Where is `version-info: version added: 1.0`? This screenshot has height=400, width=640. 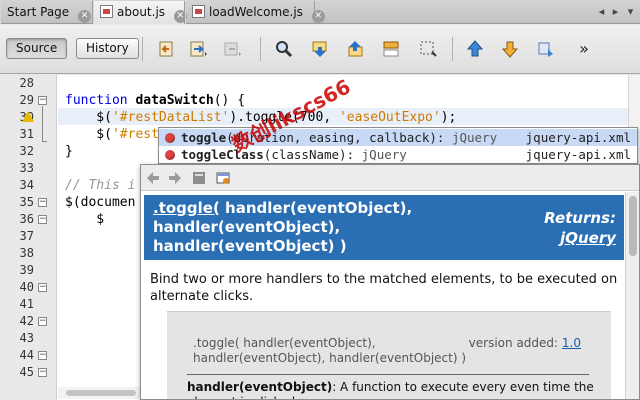
version-info: version added: 1.0 is located at coordinates (525, 343).